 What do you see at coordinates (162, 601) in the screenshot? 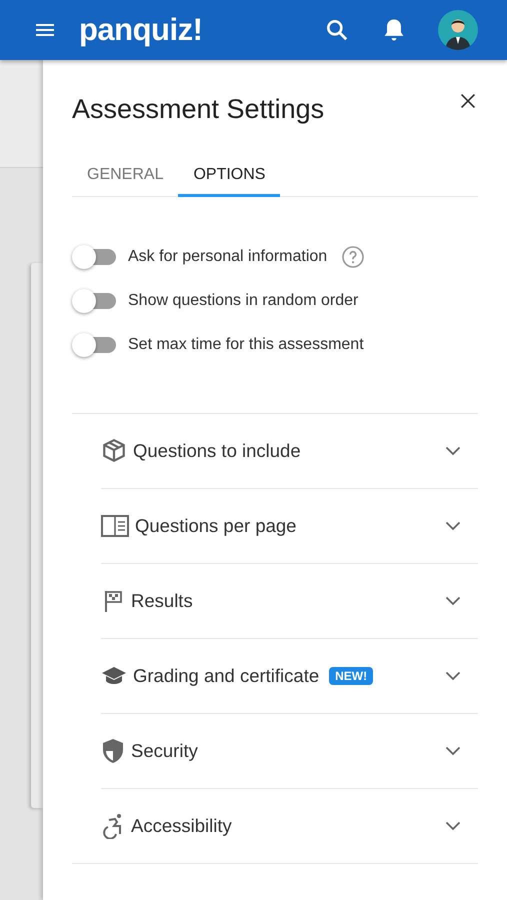
I see `section-title: Results` at bounding box center [162, 601].